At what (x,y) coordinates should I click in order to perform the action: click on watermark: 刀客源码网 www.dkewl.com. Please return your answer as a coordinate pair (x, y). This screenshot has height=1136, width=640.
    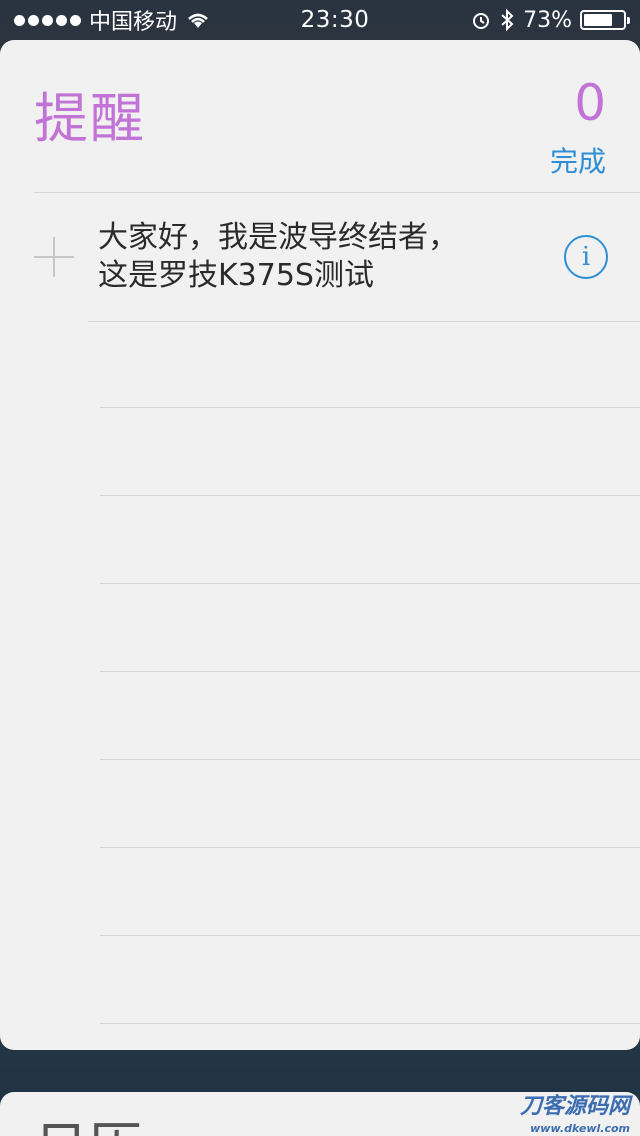
    Looking at the image, I should click on (575, 1116).